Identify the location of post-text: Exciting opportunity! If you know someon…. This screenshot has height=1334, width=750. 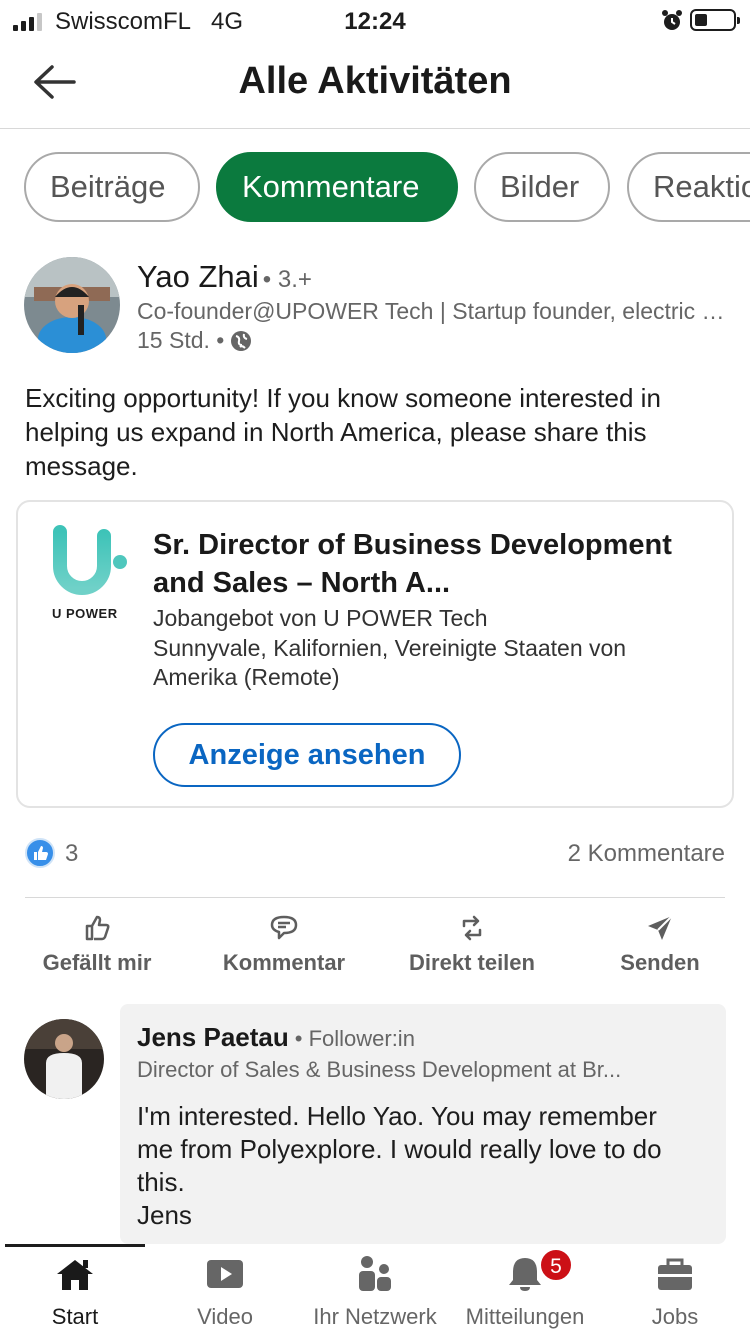
(343, 432).